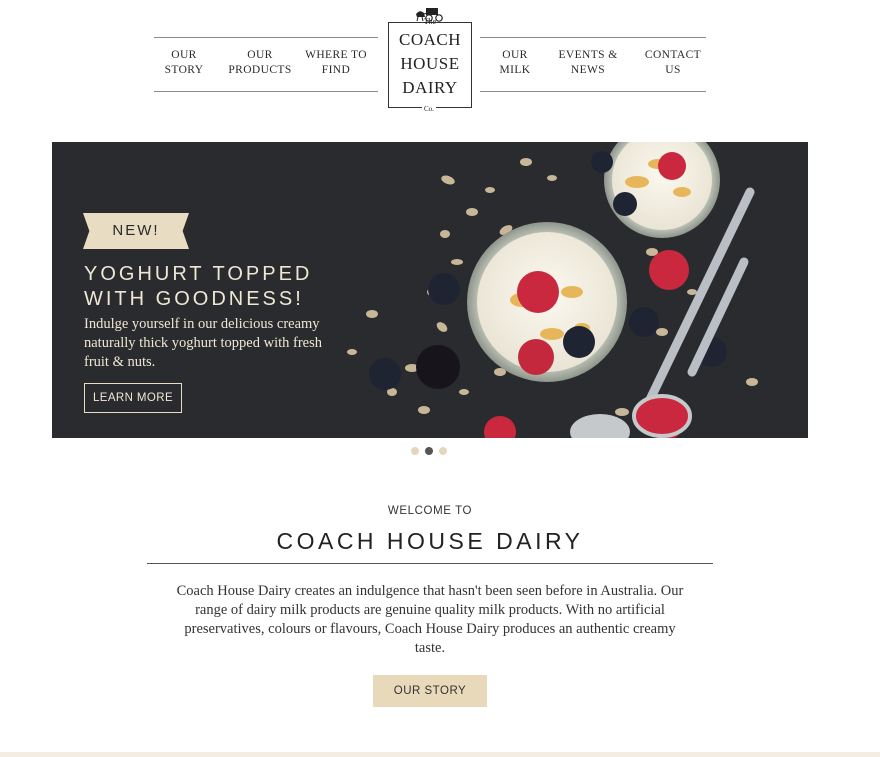  I want to click on site-logo: The COACH HOUSE DAIRY Co., so click(430, 60).